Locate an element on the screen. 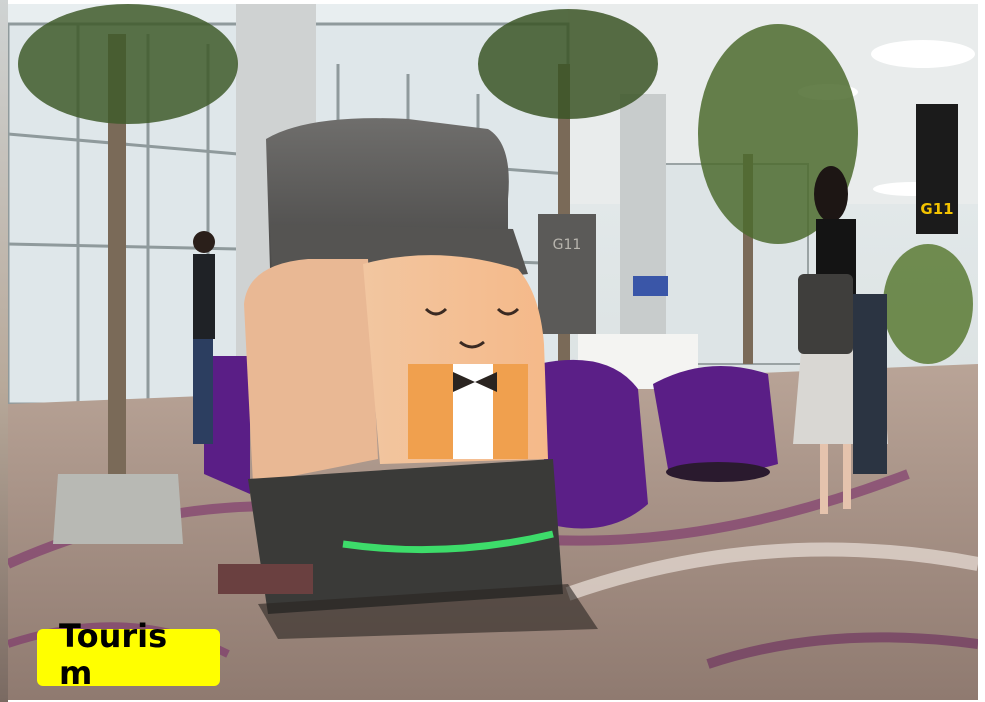 The width and height of the screenshot is (985, 702). desk-screen is located at coordinates (650, 286).